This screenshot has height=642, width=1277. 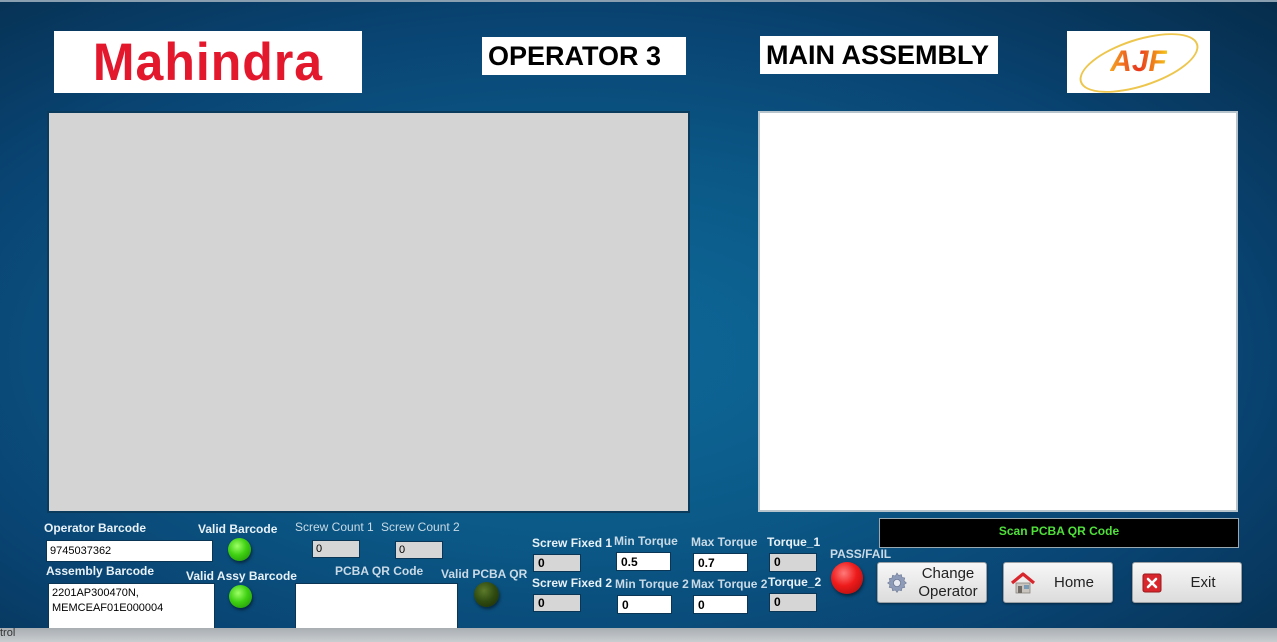 What do you see at coordinates (1203, 582) in the screenshot?
I see `exit-label: Exit` at bounding box center [1203, 582].